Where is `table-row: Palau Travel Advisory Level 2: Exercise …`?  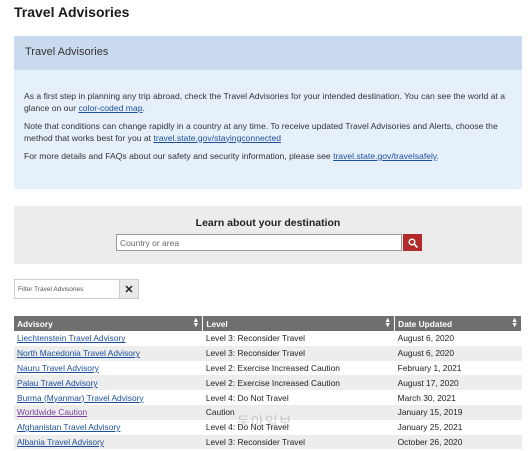 table-row: Palau Travel Advisory Level 2: Exercise … is located at coordinates (268, 383).